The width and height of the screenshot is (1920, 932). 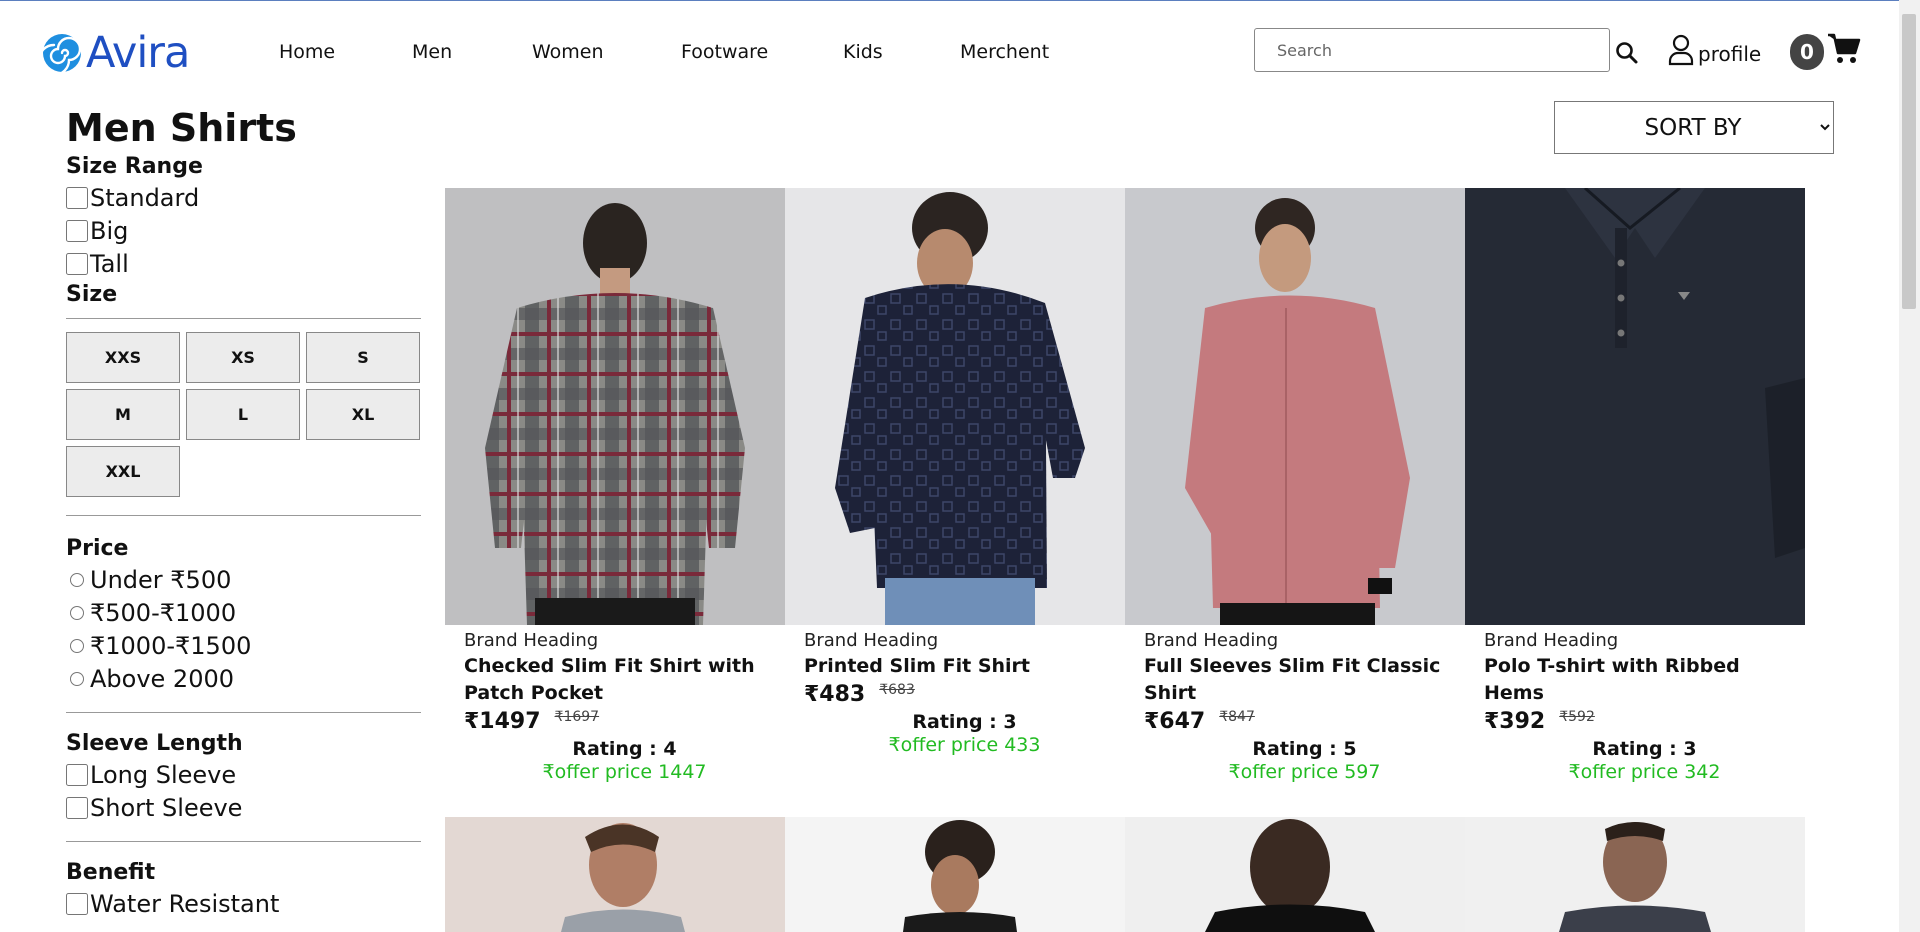 I want to click on product-name: Checked Slim Fit Shirt with Patch Pocket, so click(x=624, y=680).